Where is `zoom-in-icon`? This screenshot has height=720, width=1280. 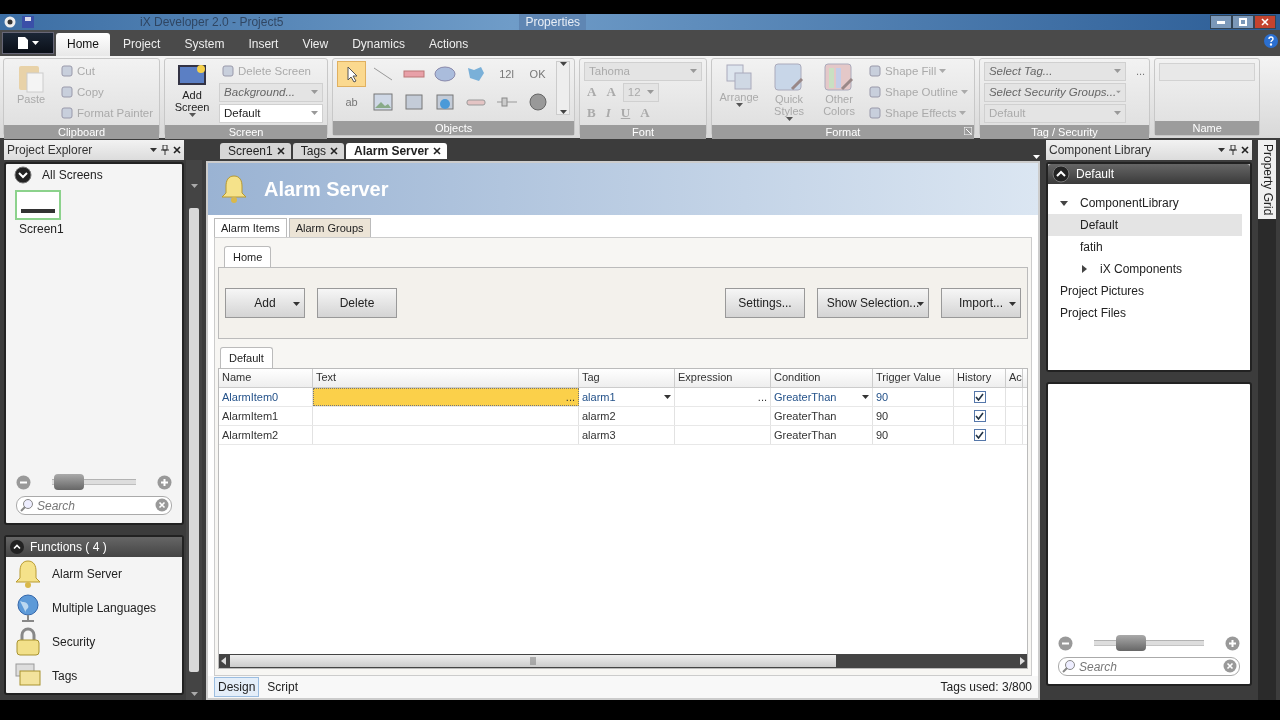
zoom-in-icon is located at coordinates (1232, 643).